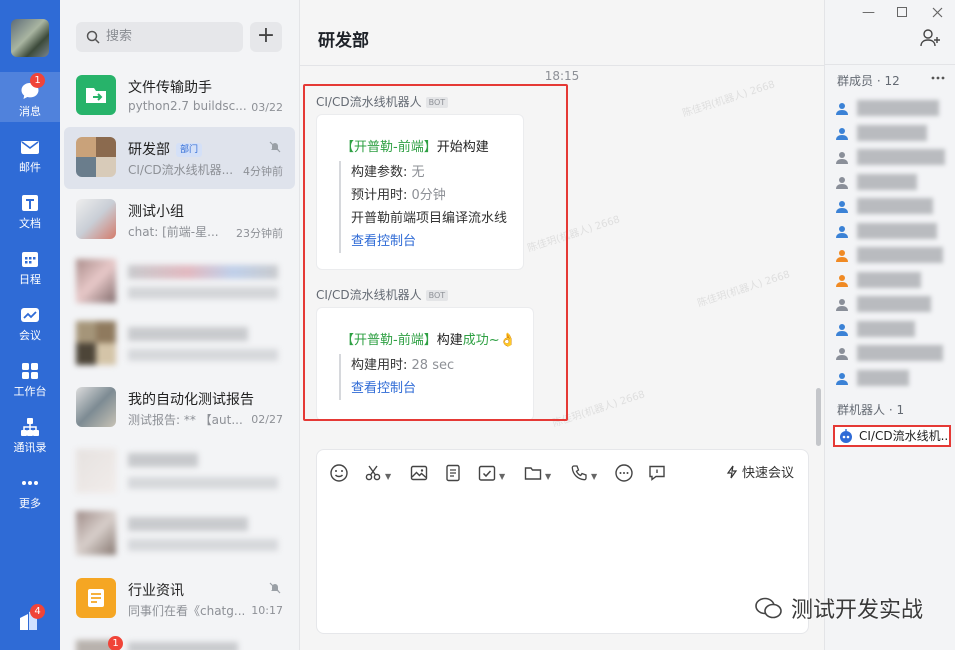  I want to click on more-dots-icon, so click(30, 483).